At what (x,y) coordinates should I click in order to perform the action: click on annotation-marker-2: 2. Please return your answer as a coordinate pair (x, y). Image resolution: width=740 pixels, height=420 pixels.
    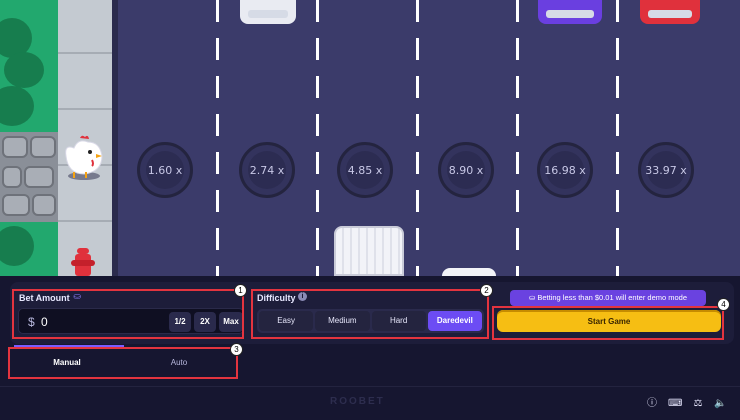
    Looking at the image, I should click on (486, 290).